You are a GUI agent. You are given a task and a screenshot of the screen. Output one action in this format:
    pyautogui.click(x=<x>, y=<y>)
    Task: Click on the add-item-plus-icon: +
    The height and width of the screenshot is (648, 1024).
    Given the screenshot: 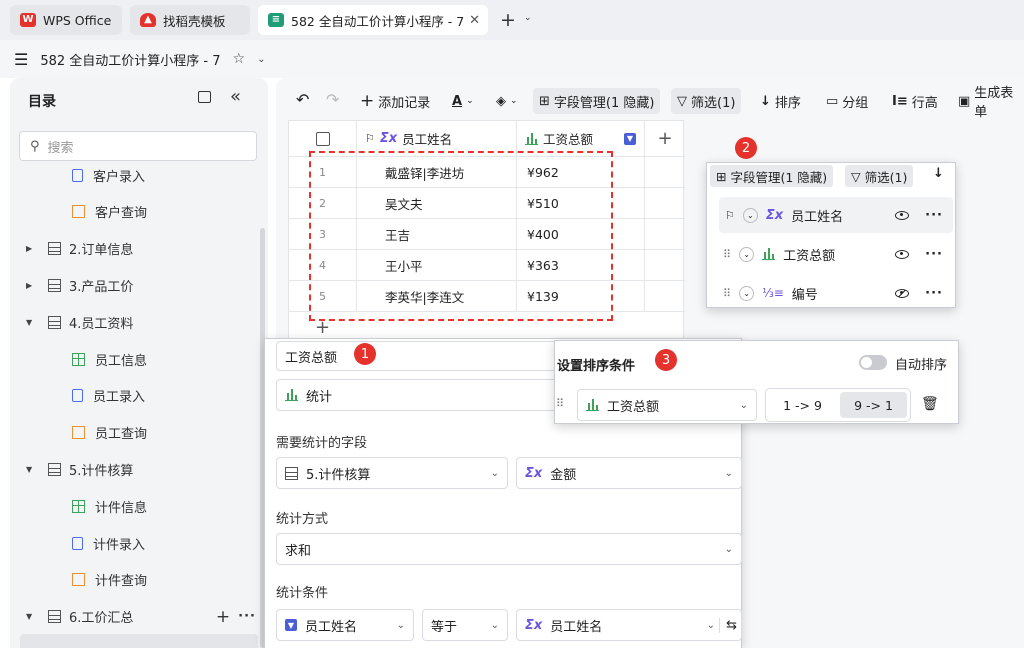 What is the action you would take?
    pyautogui.click(x=223, y=617)
    